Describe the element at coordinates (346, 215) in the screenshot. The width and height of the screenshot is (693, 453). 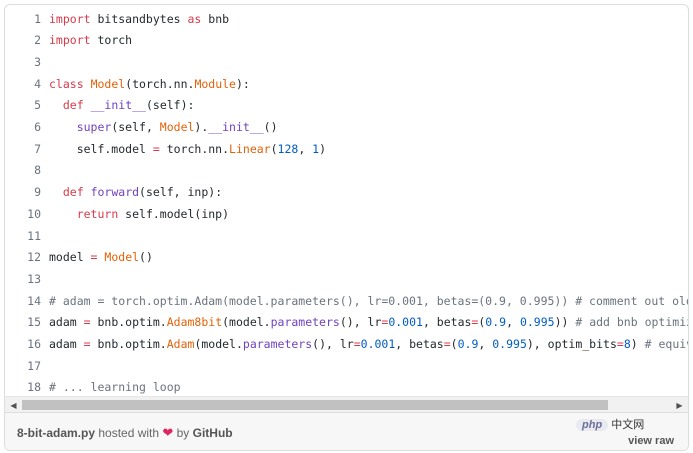
I see `code-line: 10 return self.model(inp)` at that location.